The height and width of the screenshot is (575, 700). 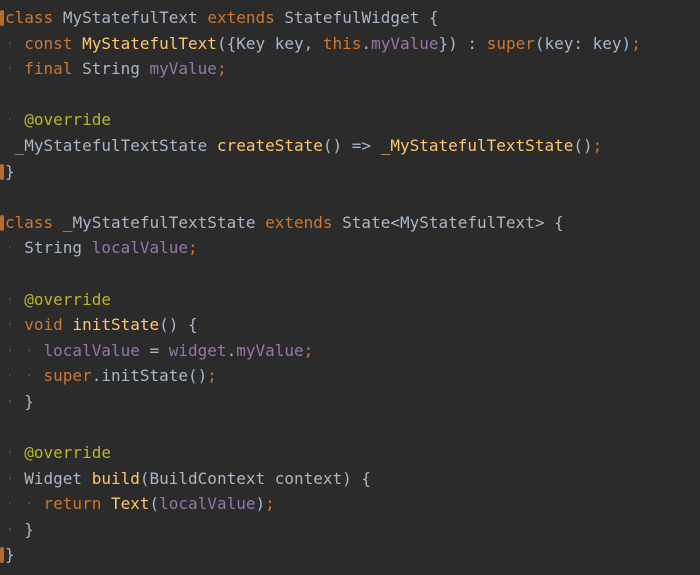 I want to click on code-token: final, so click(x=48, y=69).